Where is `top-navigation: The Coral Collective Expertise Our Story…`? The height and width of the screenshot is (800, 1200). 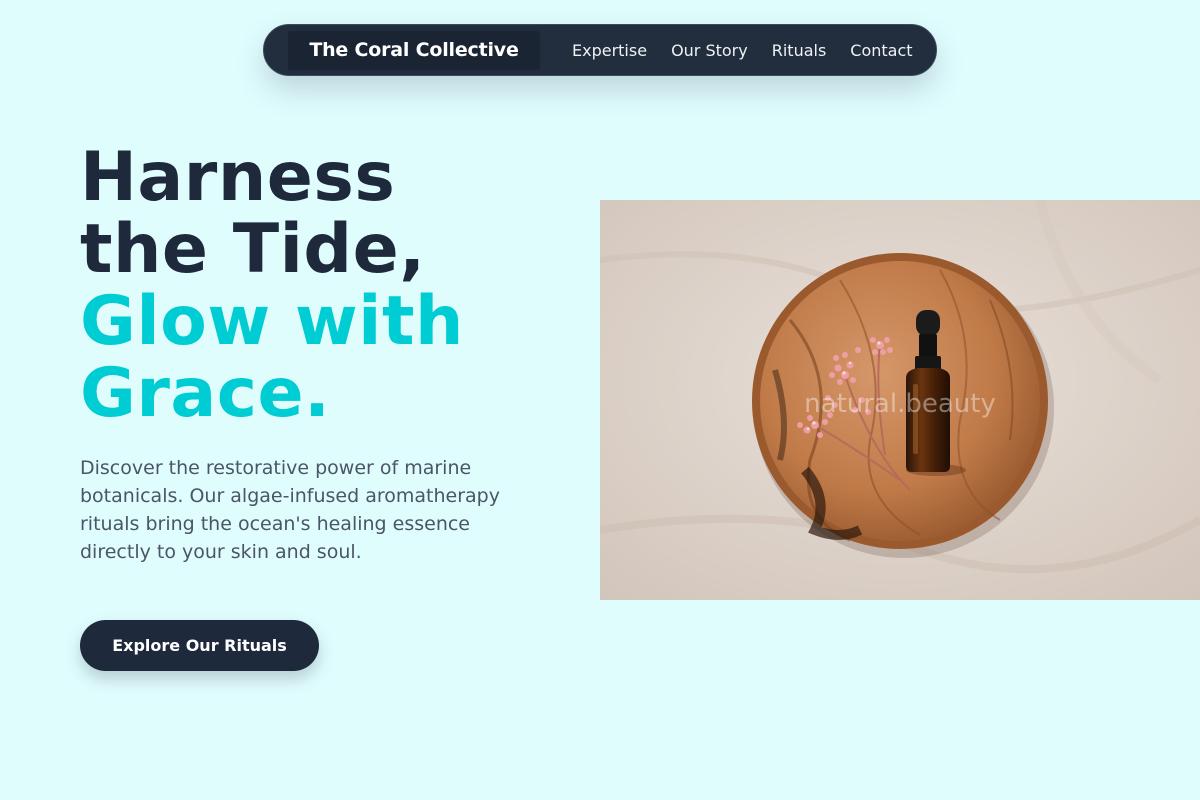
top-navigation: The Coral Collective Expertise Our Story… is located at coordinates (600, 50).